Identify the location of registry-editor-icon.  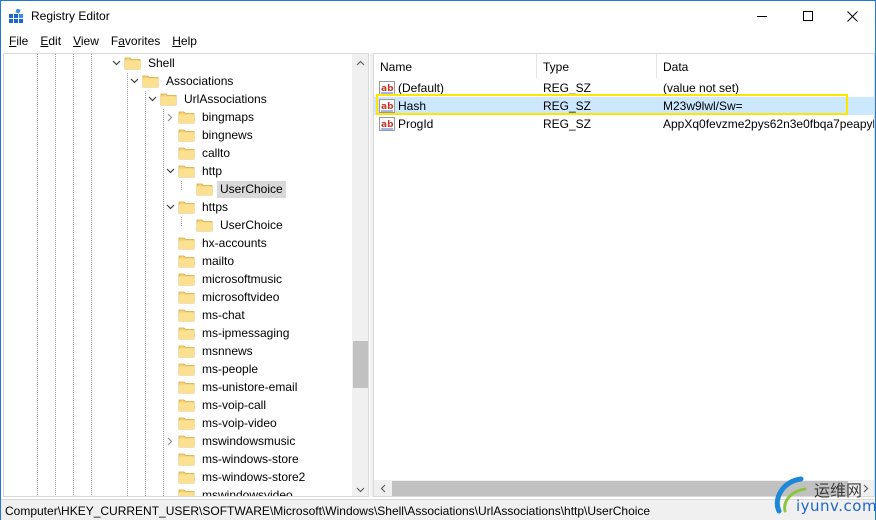
(16, 16).